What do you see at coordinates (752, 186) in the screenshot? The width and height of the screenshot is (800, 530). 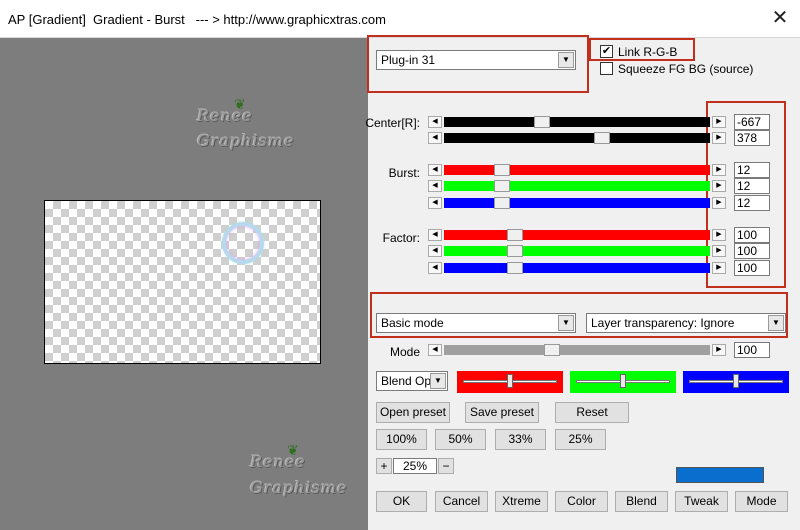 I see `burst-green-value: 12` at bounding box center [752, 186].